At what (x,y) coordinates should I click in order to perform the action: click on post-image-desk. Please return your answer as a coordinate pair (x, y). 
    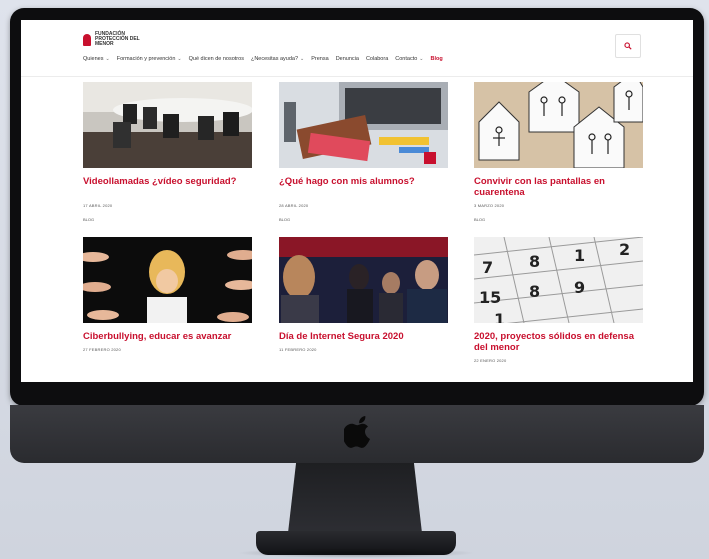
    Looking at the image, I should click on (363, 125).